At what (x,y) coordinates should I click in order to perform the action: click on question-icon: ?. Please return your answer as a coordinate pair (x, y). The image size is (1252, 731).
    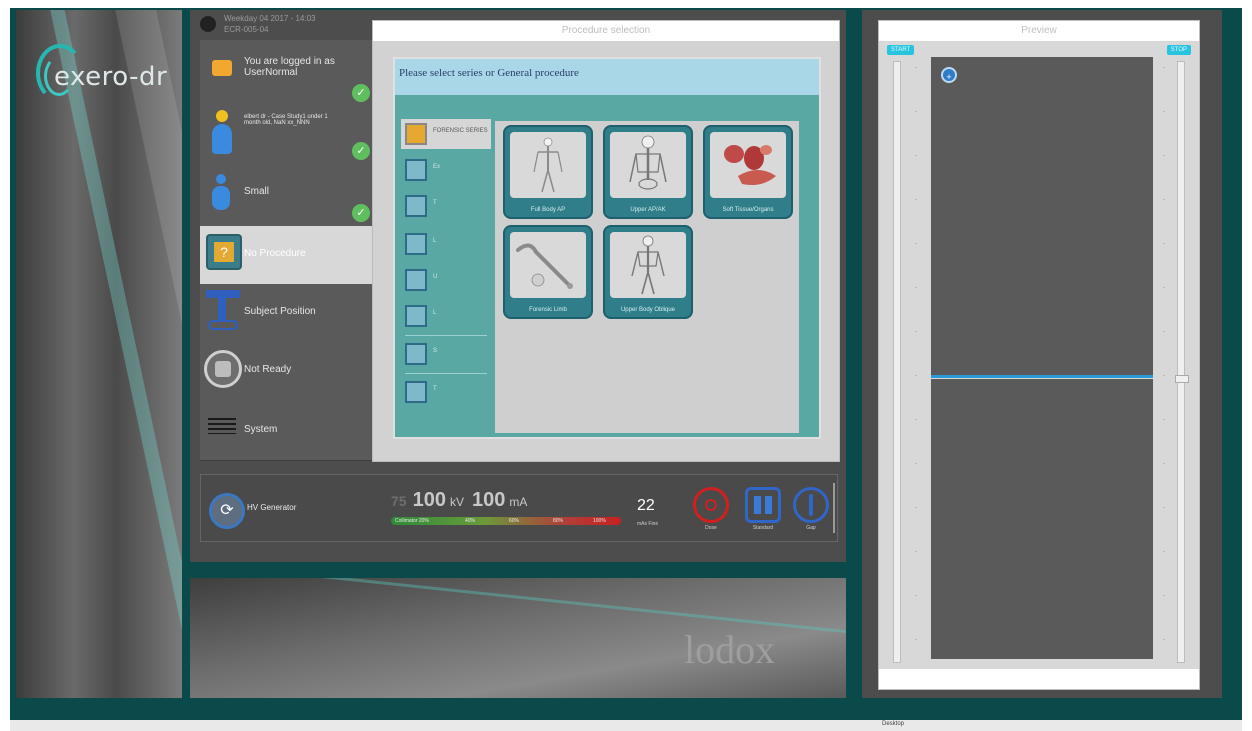
    Looking at the image, I should click on (224, 252).